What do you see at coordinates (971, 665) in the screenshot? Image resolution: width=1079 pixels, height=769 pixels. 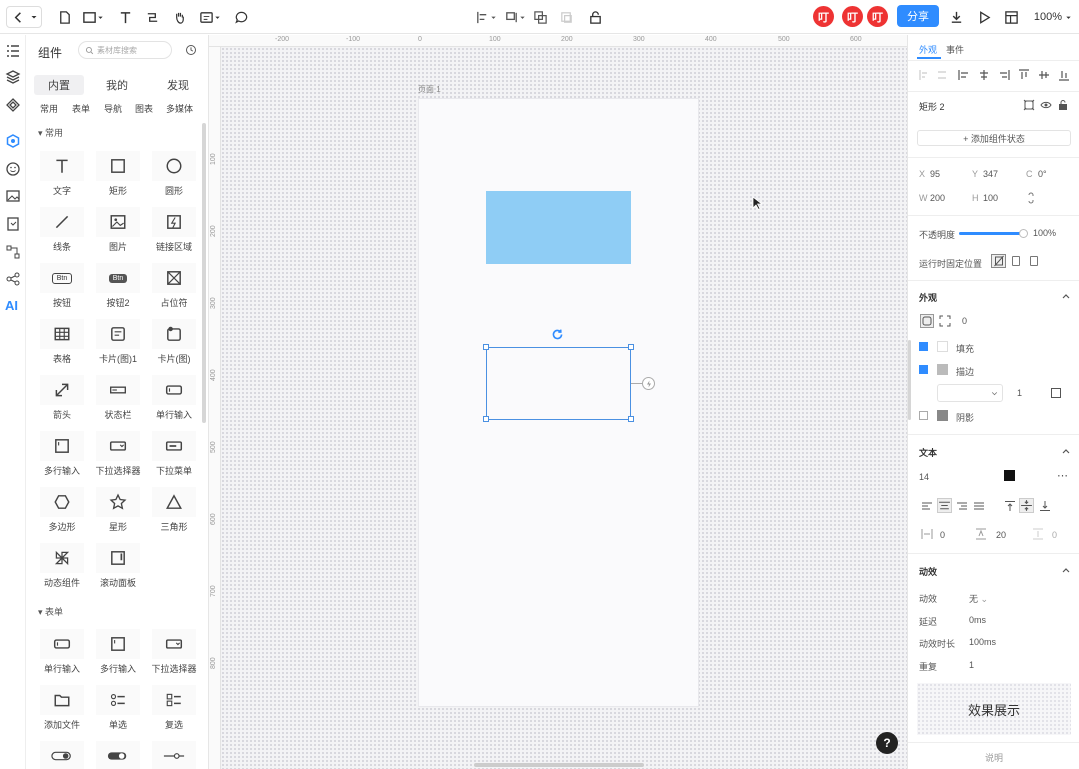 I see `repeat-input: 1` at bounding box center [971, 665].